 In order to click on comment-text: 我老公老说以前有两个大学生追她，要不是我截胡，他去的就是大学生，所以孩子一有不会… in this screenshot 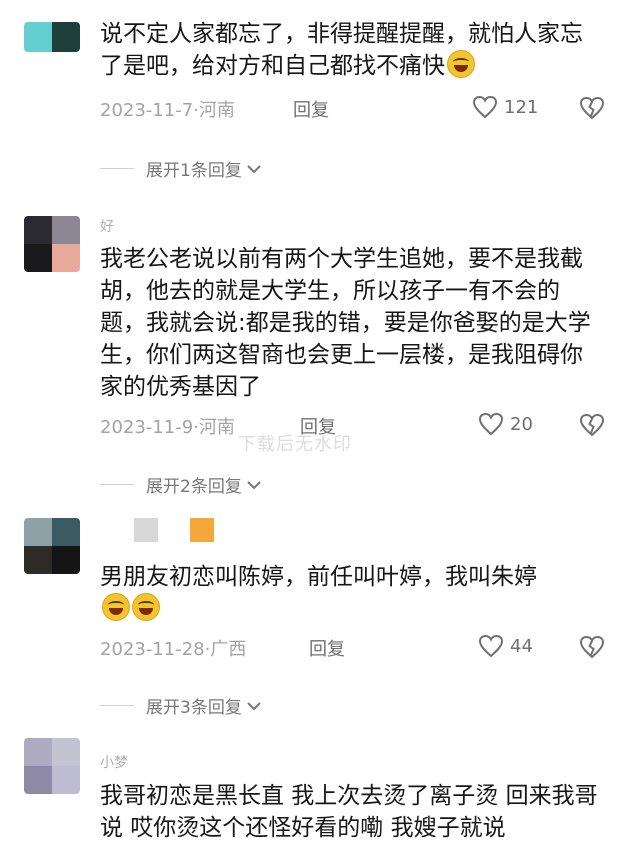, I will do `click(345, 323)`.